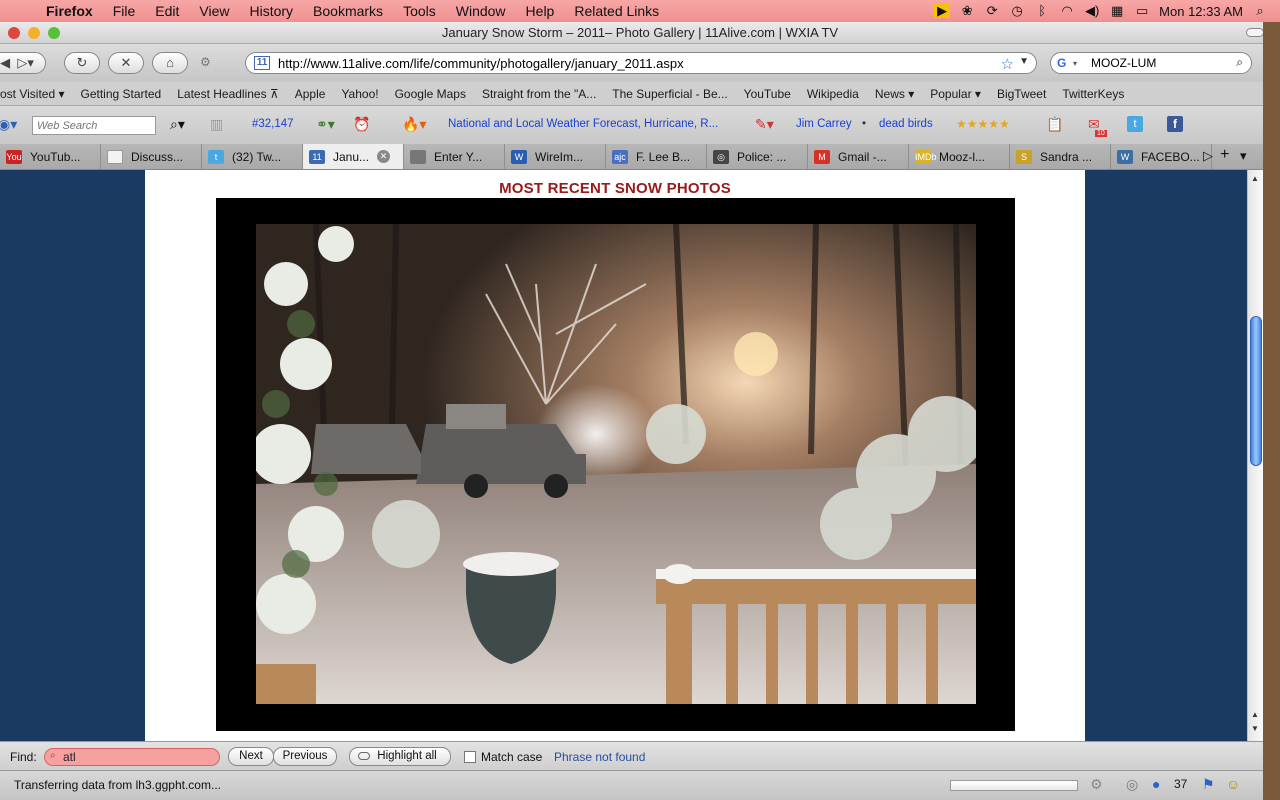 This screenshot has width=1280, height=800. Describe the element at coordinates (1067, 11) in the screenshot. I see `wifi-icon: ◠` at that location.